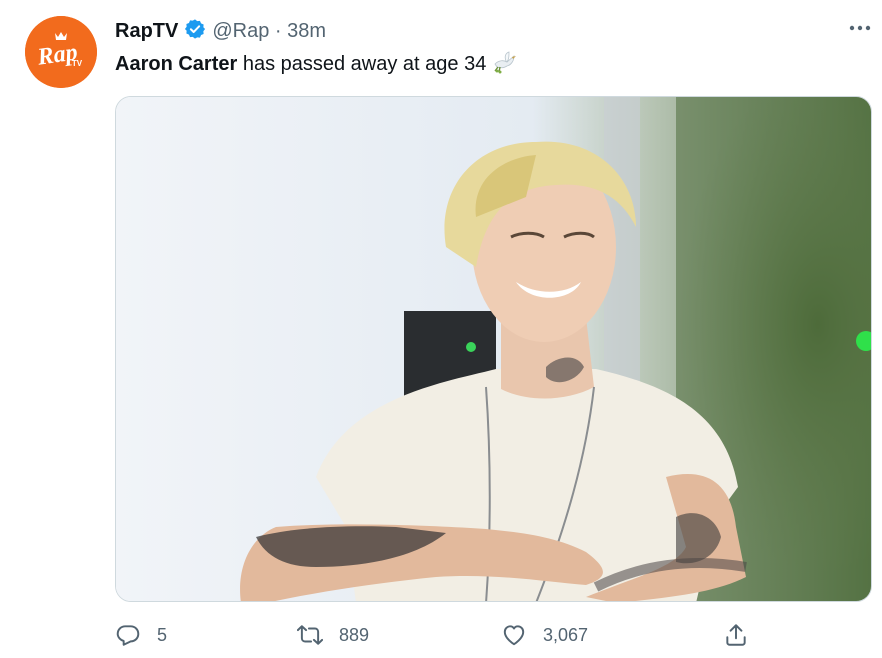  What do you see at coordinates (514, 635) in the screenshot?
I see `heart-icon` at bounding box center [514, 635].